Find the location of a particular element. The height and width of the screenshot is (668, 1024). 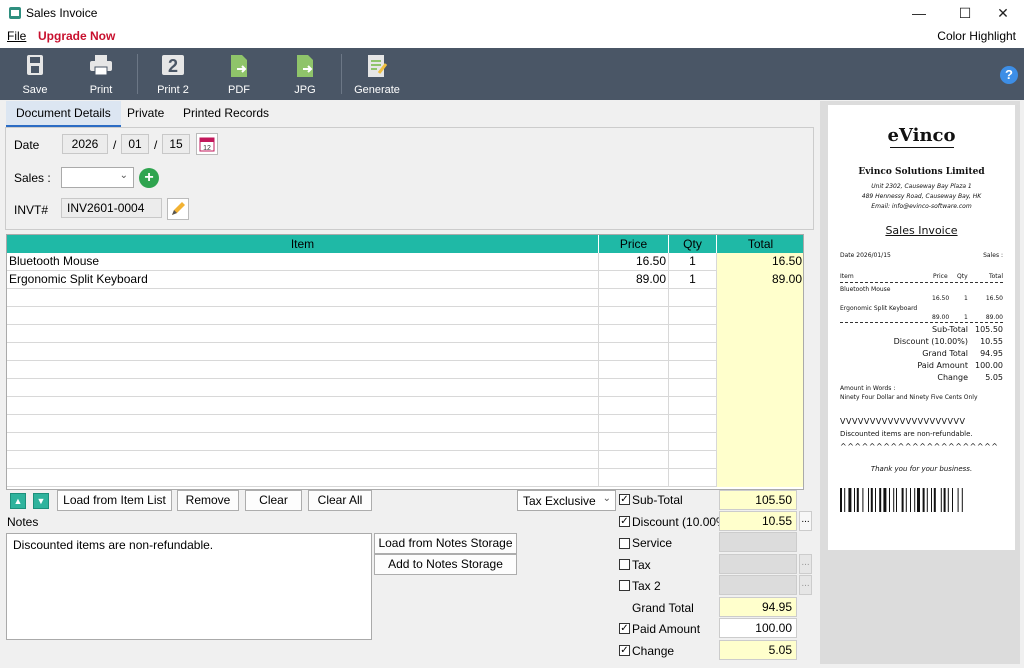

tax-checkbox is located at coordinates (624, 564).